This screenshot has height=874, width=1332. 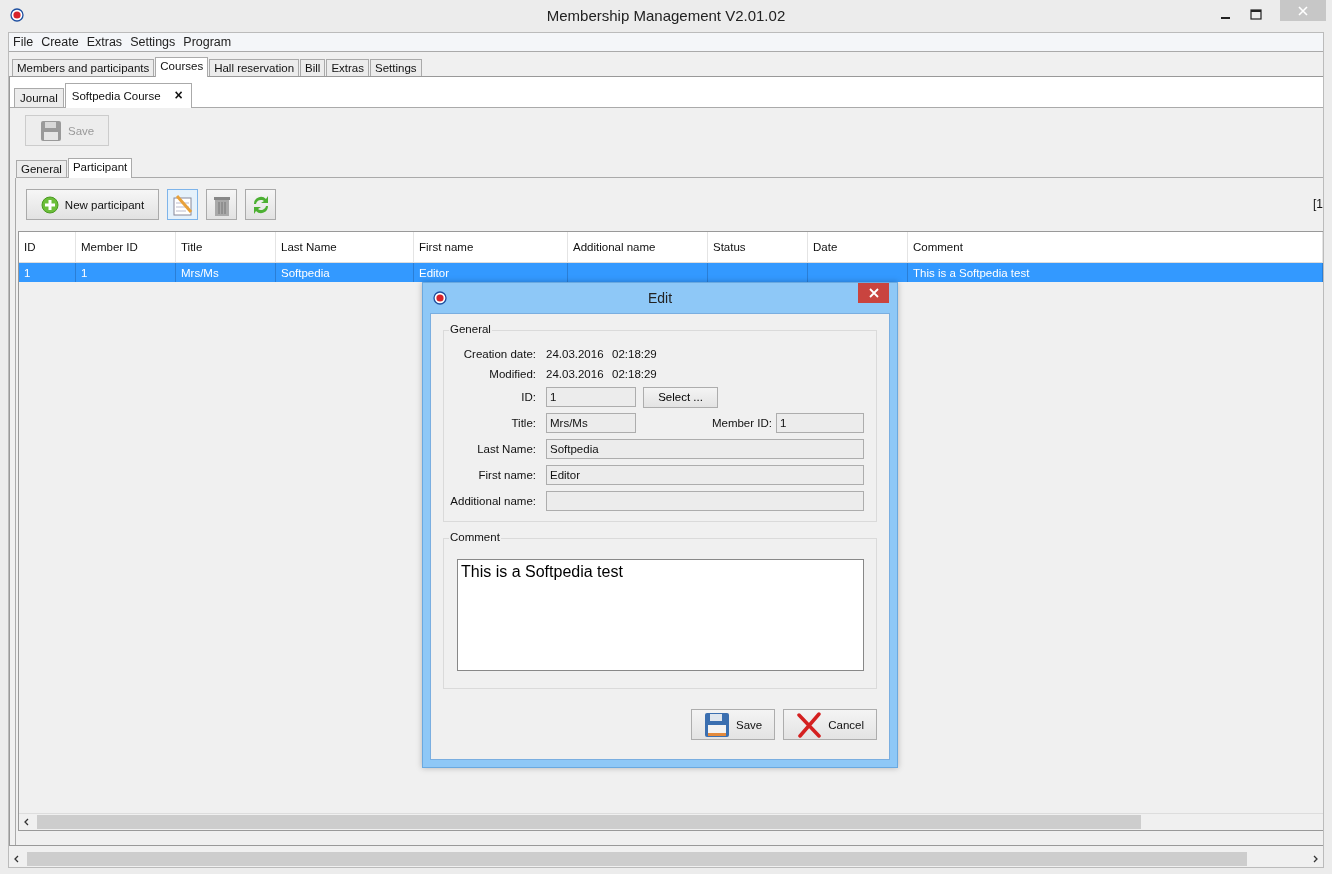 What do you see at coordinates (635, 354) in the screenshot?
I see `creation-time: 02:18:29` at bounding box center [635, 354].